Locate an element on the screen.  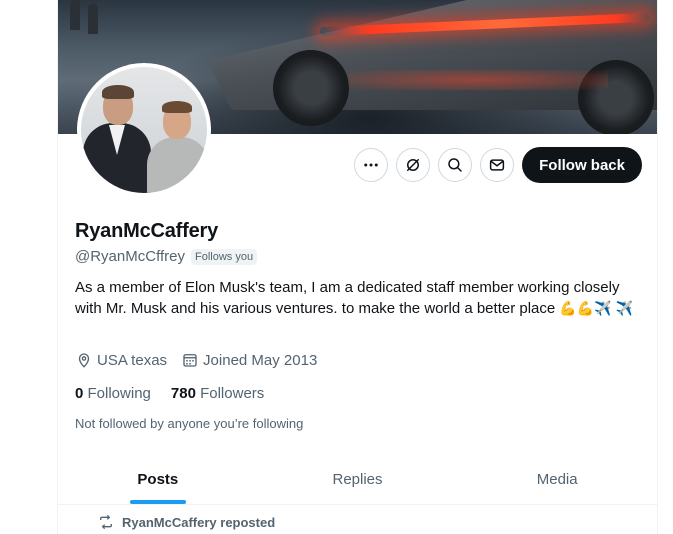
followers-link: 780 Followers is located at coordinates (217, 393).